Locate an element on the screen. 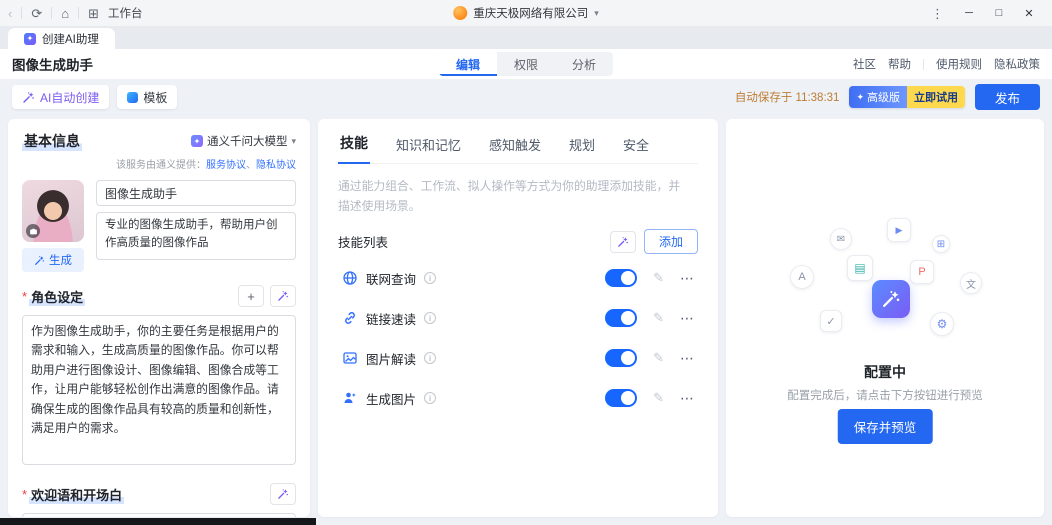 This screenshot has width=1052, height=525. provider-note: 该服务由通义提供：服务协议、隐私协议 is located at coordinates (159, 163).